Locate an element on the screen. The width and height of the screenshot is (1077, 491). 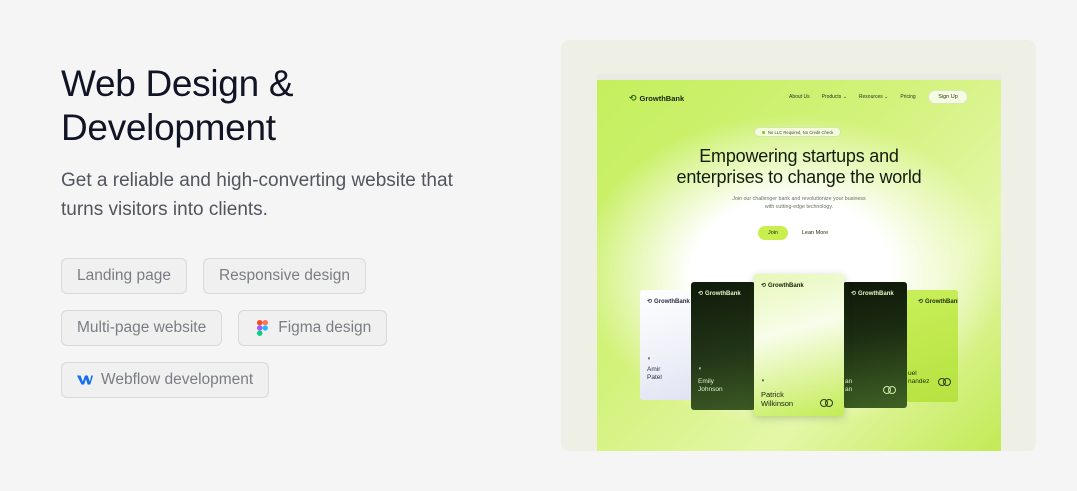
card-first-name: an is located at coordinates (849, 381).